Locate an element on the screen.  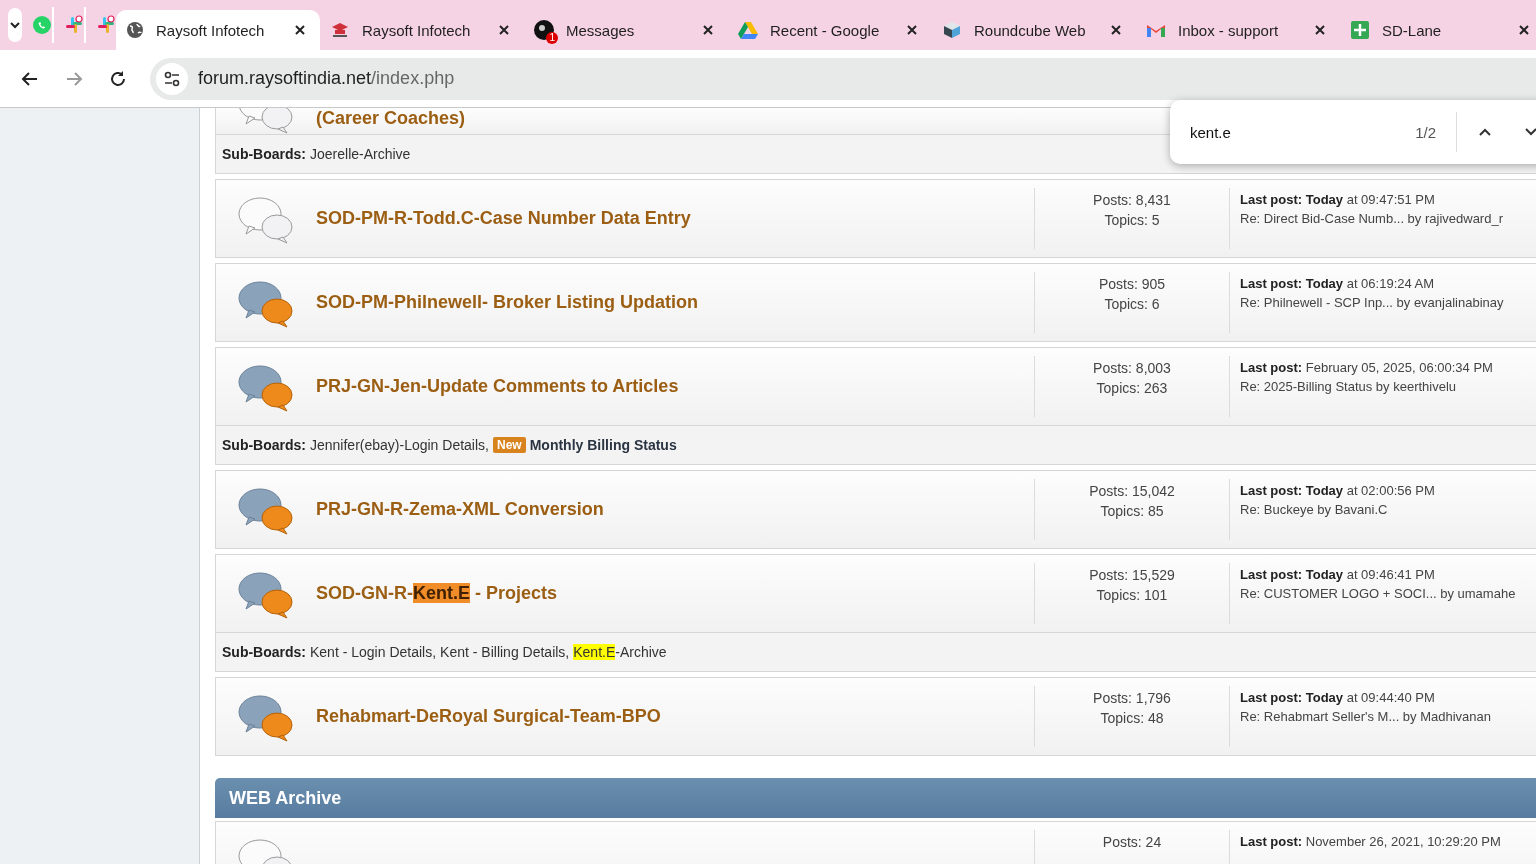
last-post-reply: Re: Direct Bid-Case Numb... by rajivedward_r is located at coordinates (1372, 218).